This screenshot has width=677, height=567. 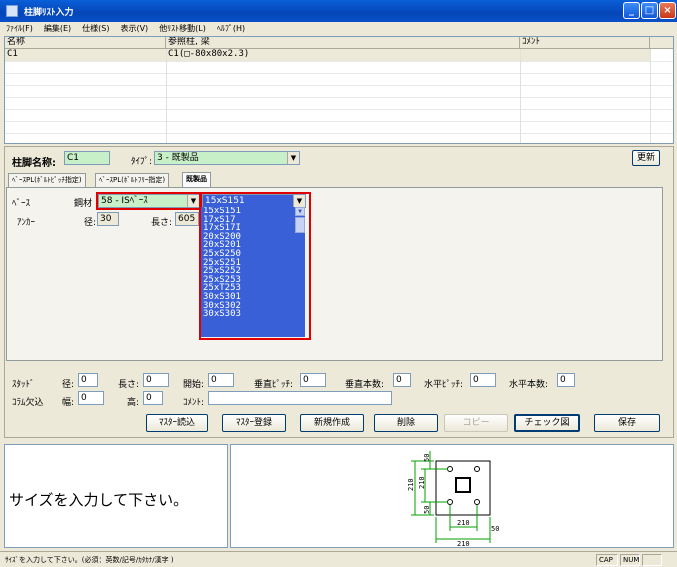 What do you see at coordinates (85, 43) in the screenshot?
I see `header-name: 名称` at bounding box center [85, 43].